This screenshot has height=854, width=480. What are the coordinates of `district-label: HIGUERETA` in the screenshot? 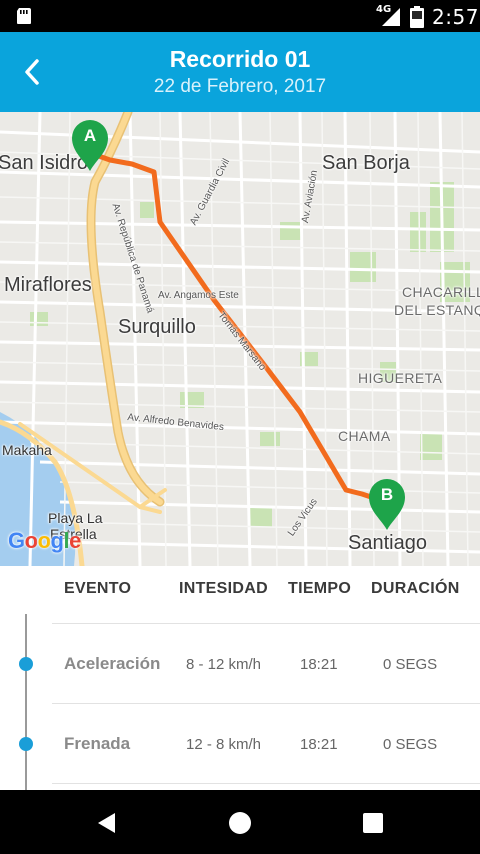 It's located at (400, 378).